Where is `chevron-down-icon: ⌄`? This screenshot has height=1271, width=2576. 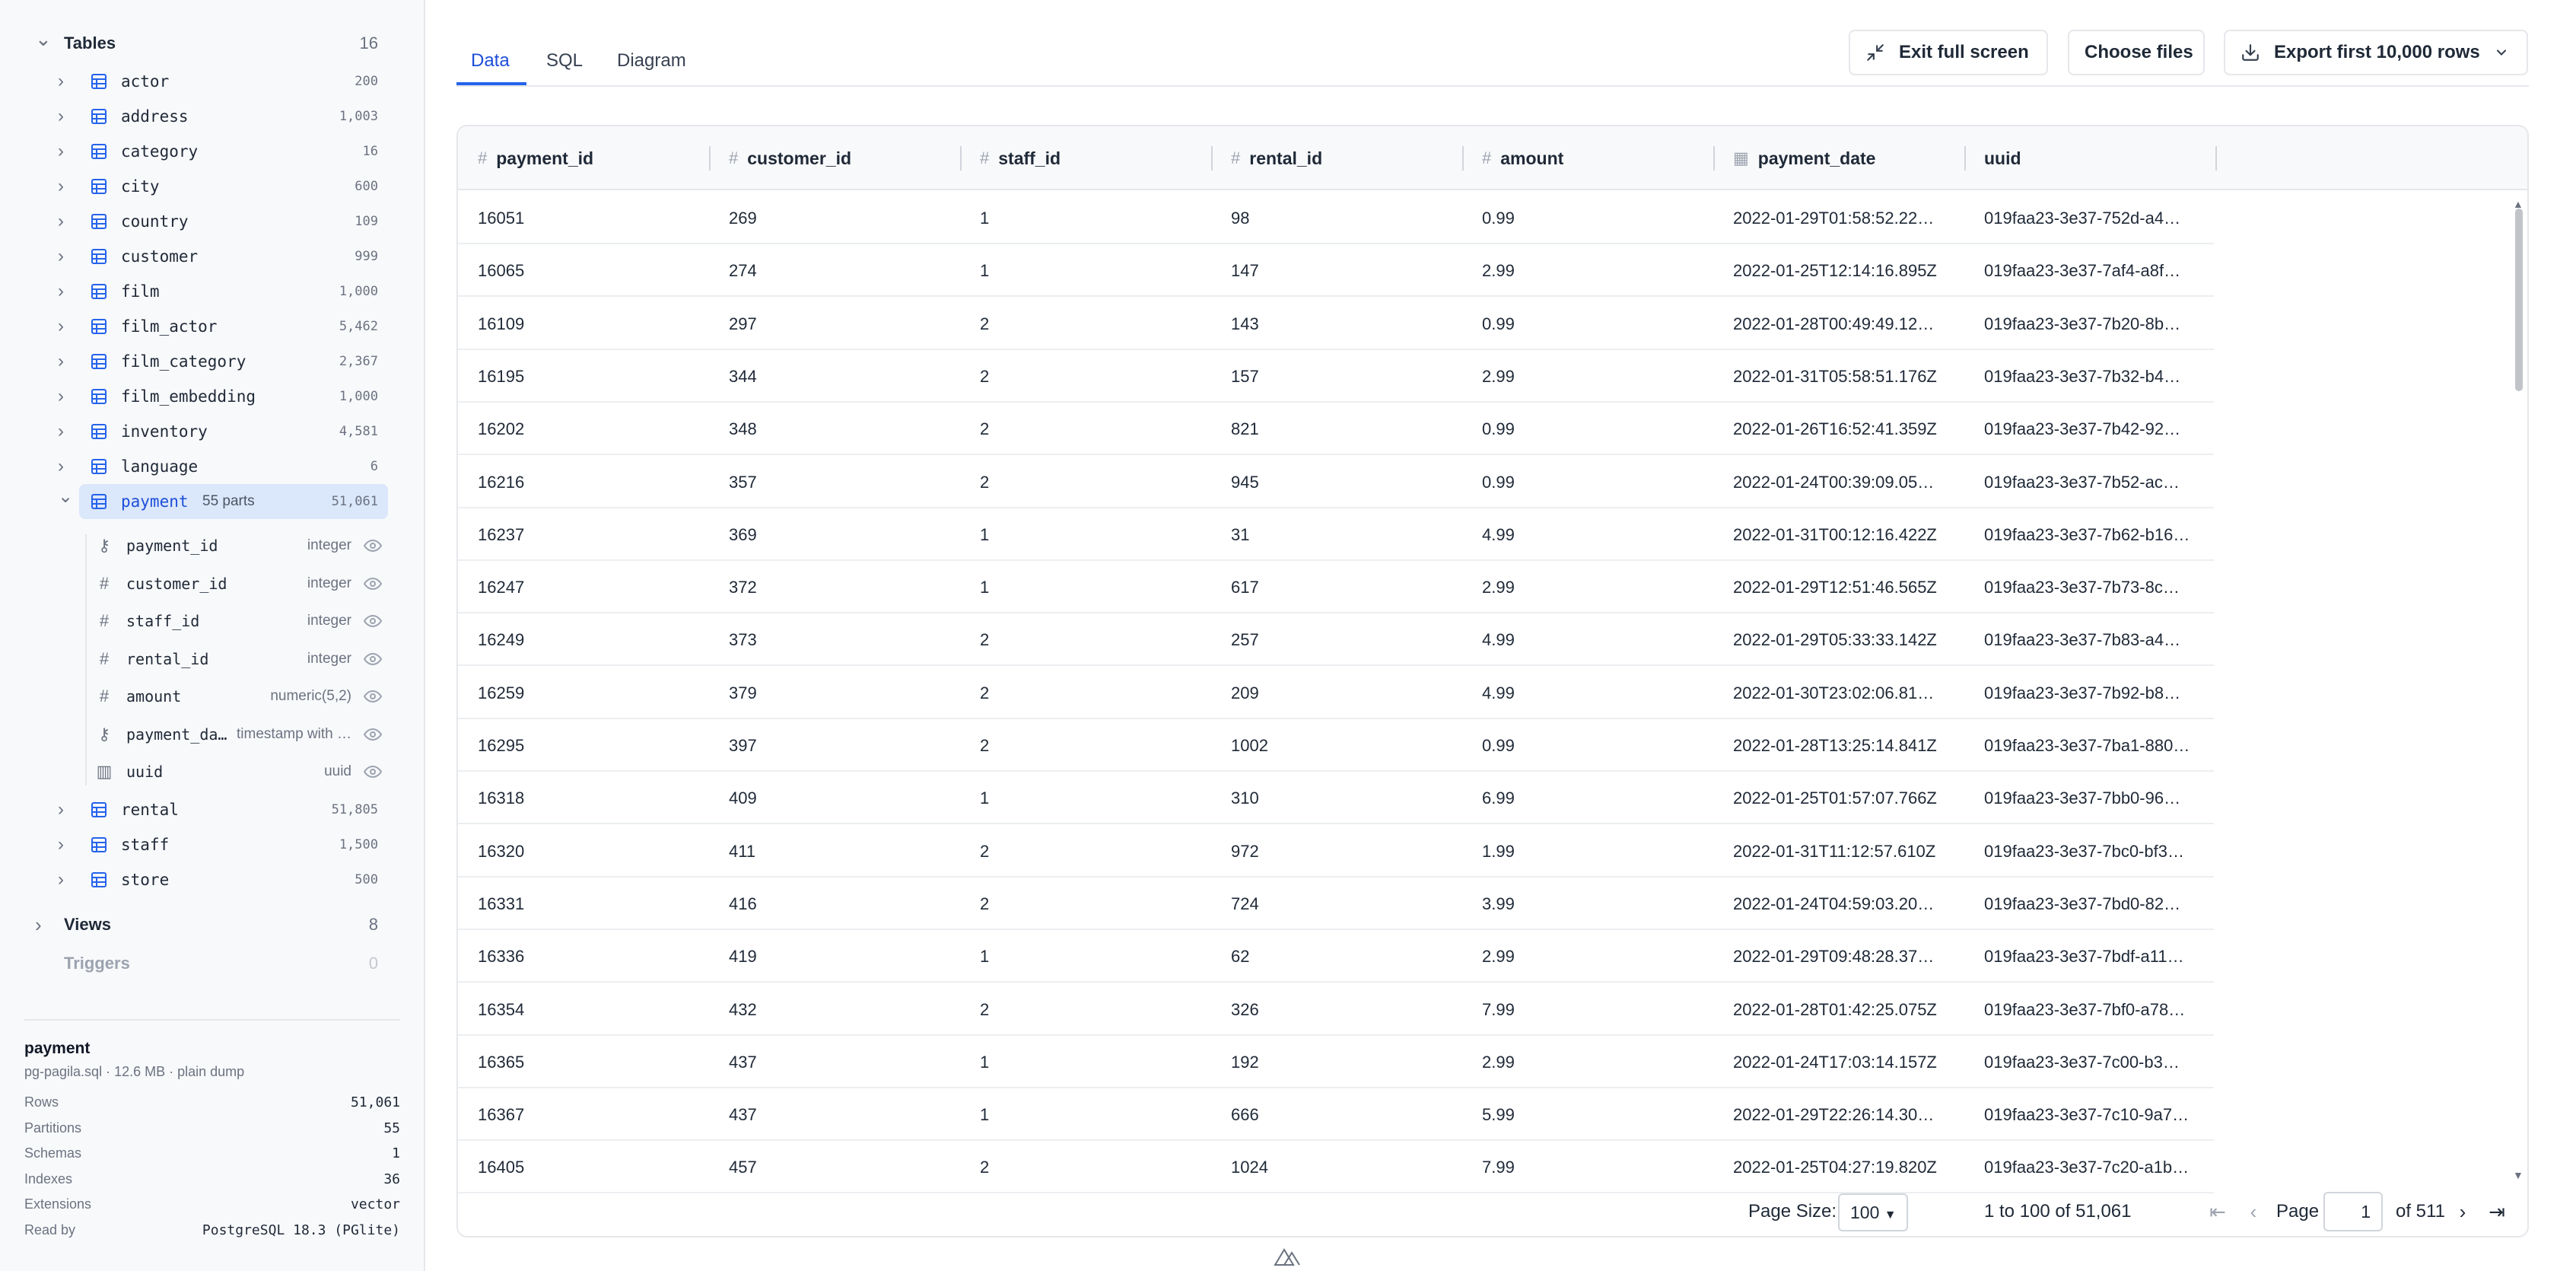 chevron-down-icon: ⌄ is located at coordinates (65, 497).